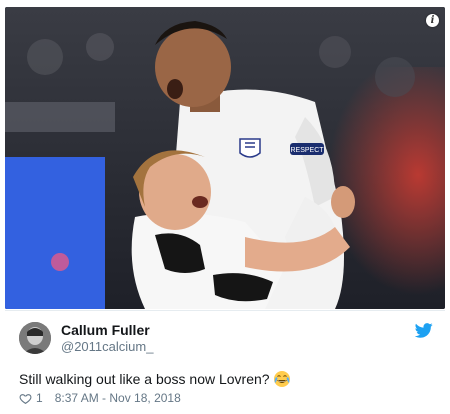  What do you see at coordinates (118, 398) in the screenshot?
I see `tweet-timestamp: 8:37 AM - Nov 18, 2018` at bounding box center [118, 398].